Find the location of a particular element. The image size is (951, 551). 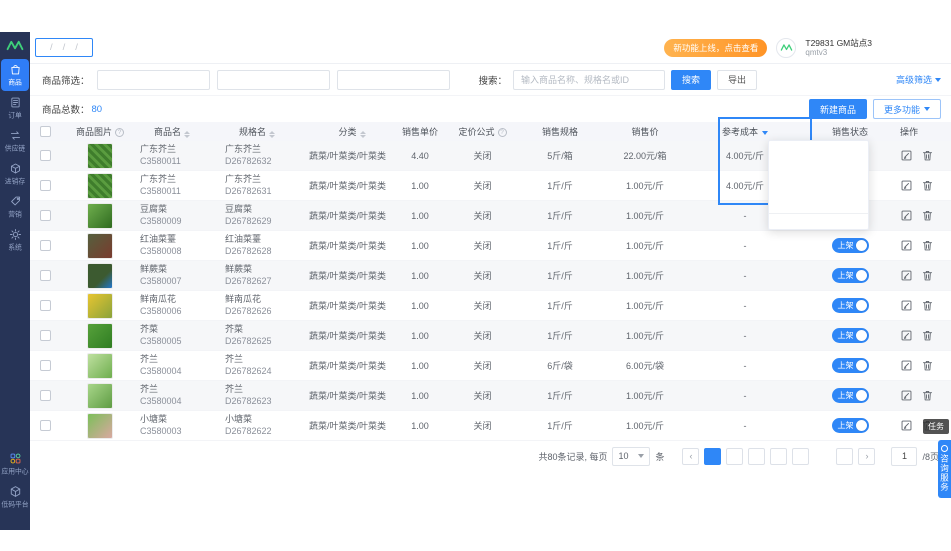

next-page-button: › is located at coordinates (867, 456).